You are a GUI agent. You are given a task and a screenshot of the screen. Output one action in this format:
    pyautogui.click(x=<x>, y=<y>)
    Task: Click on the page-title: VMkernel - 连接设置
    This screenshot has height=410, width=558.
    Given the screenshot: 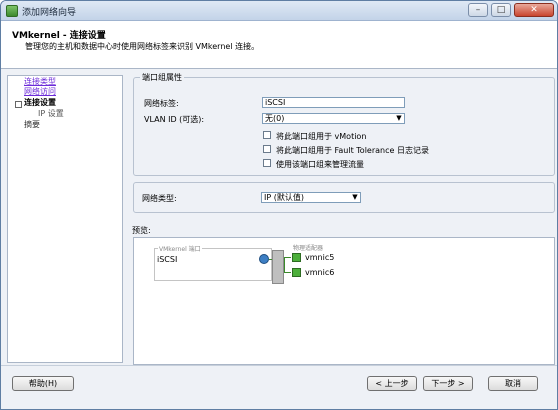 What is the action you would take?
    pyautogui.click(x=59, y=36)
    